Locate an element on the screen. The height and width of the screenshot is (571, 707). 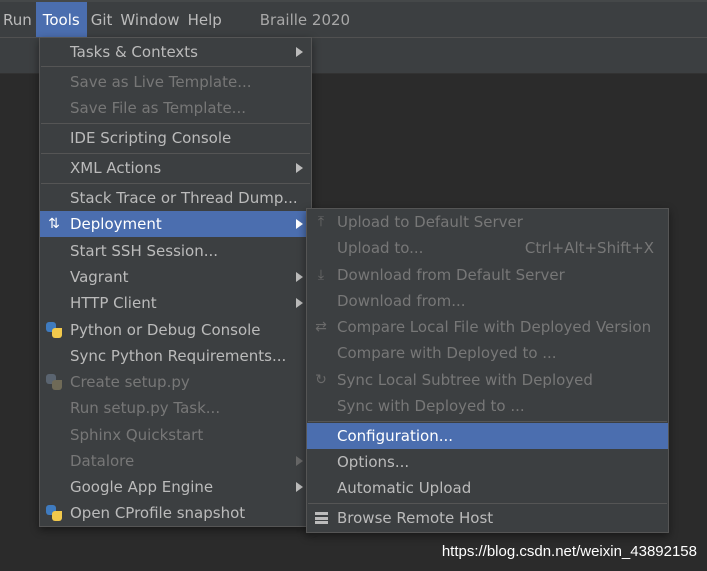
menu-item-sphinx-quickstart: Sphinx Quickstart is located at coordinates (175, 435).